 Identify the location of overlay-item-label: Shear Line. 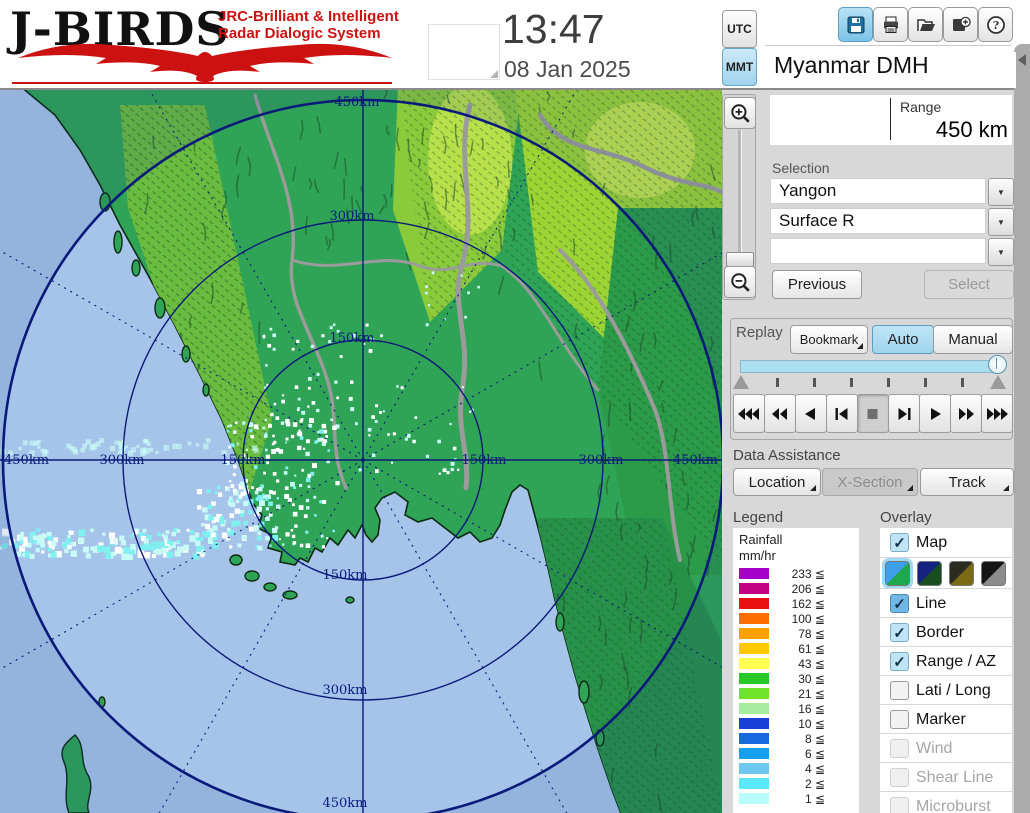
(955, 777).